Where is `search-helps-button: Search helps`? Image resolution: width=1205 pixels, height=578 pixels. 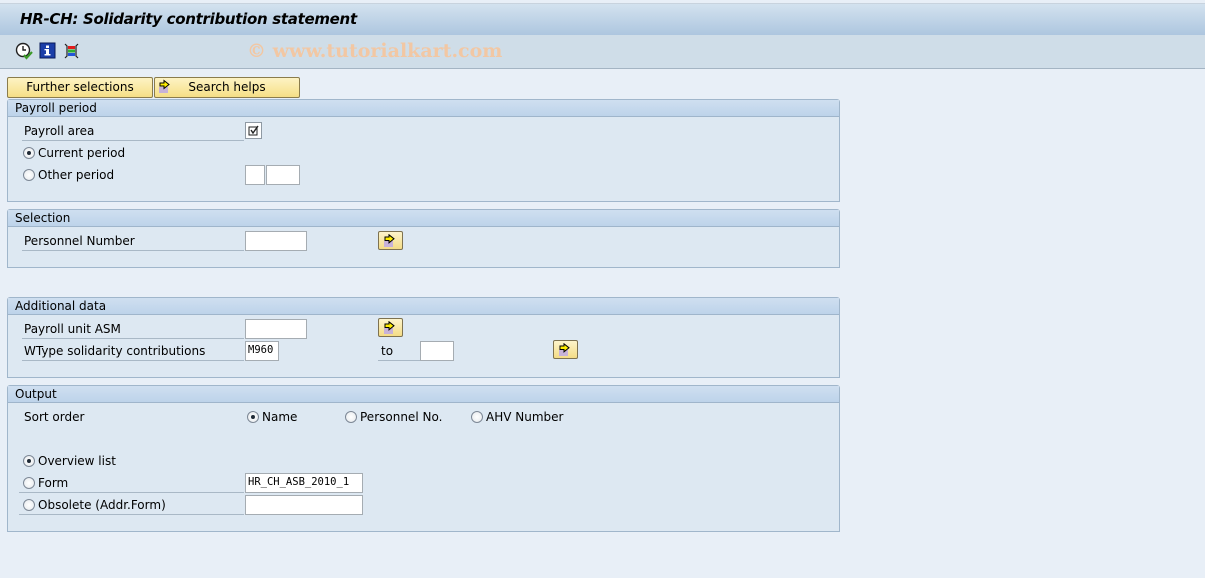 search-helps-button: Search helps is located at coordinates (227, 87).